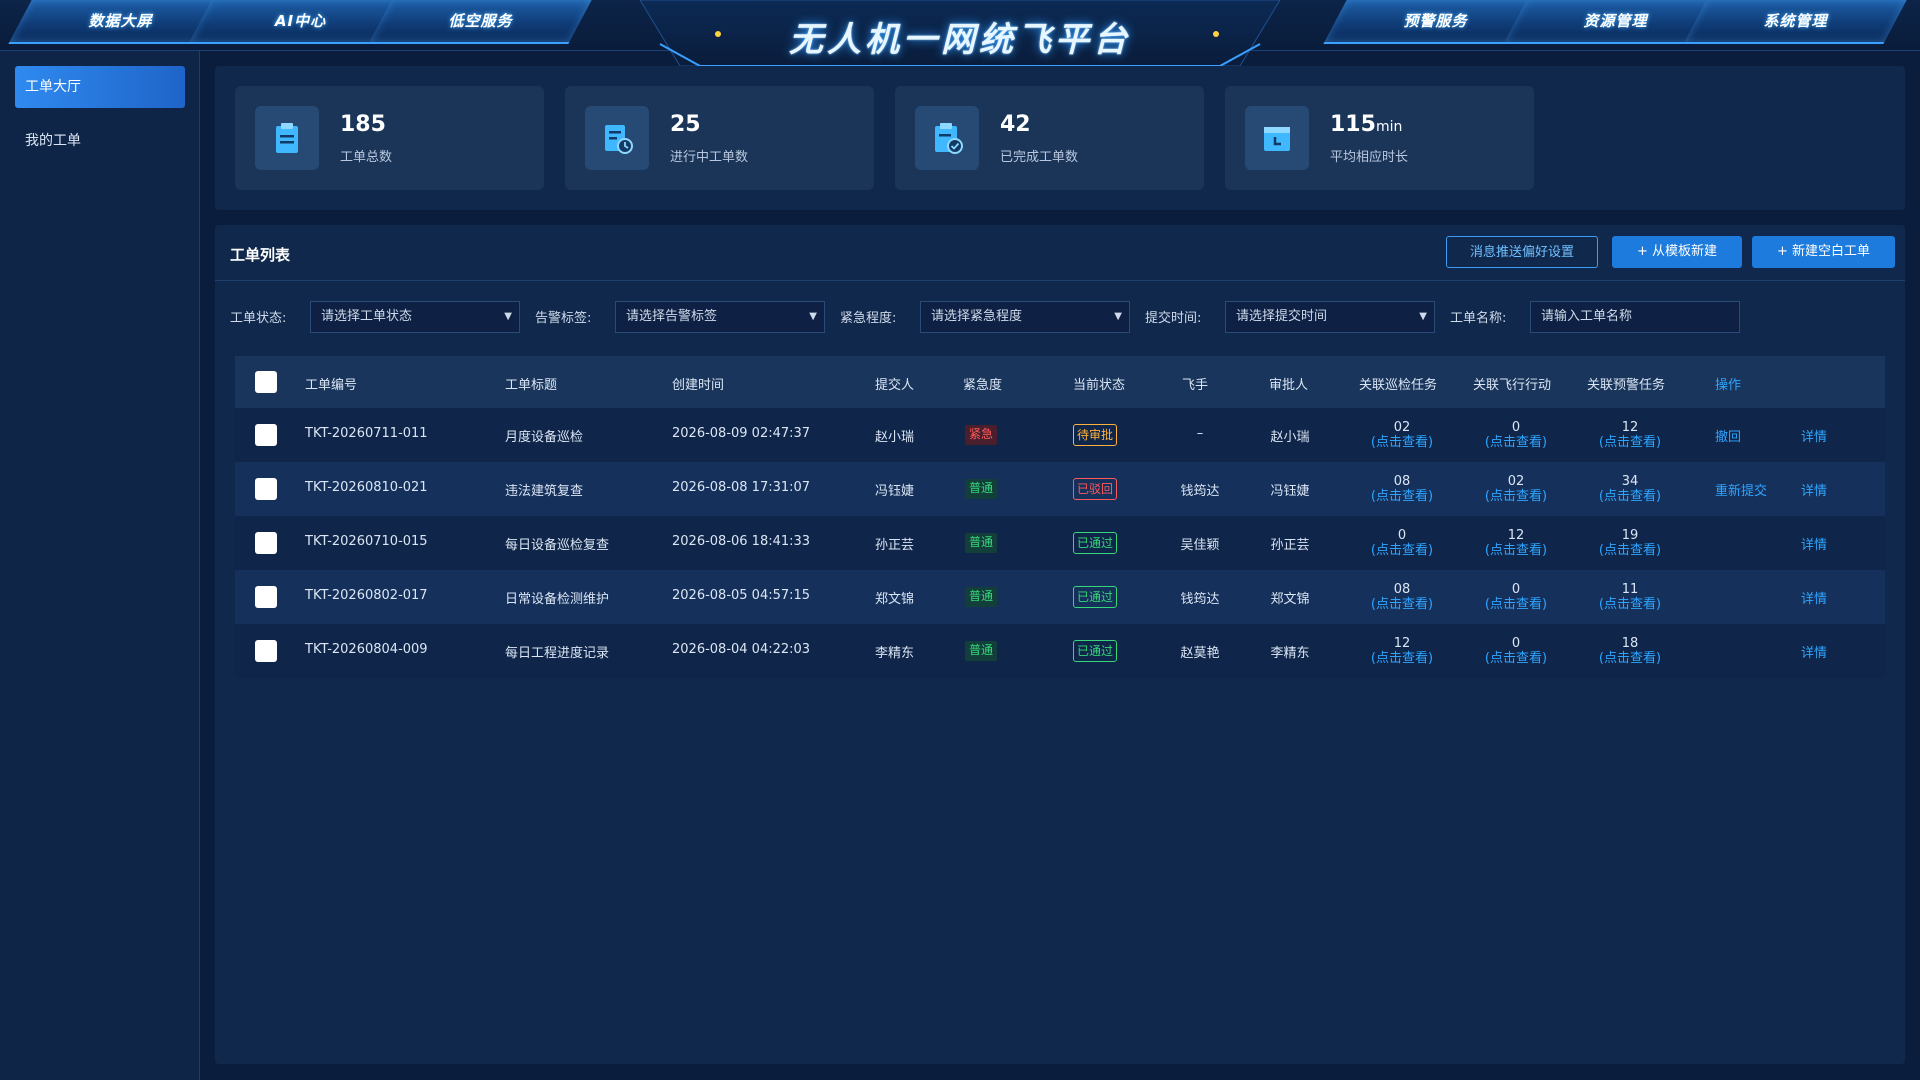  I want to click on cell-pilot: 钱筠达, so click(1200, 599).